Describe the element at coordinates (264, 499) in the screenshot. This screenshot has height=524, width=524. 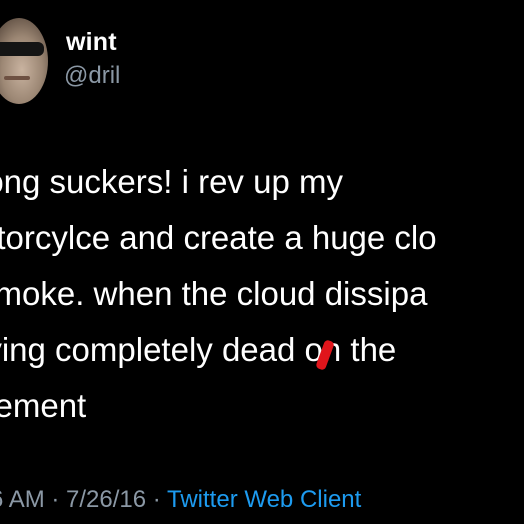
I see `tweet-source-link: Twitter Web Client` at that location.